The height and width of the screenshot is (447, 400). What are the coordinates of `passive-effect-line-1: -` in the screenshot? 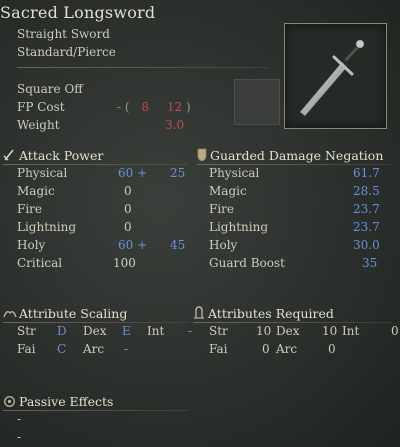 It's located at (19, 419).